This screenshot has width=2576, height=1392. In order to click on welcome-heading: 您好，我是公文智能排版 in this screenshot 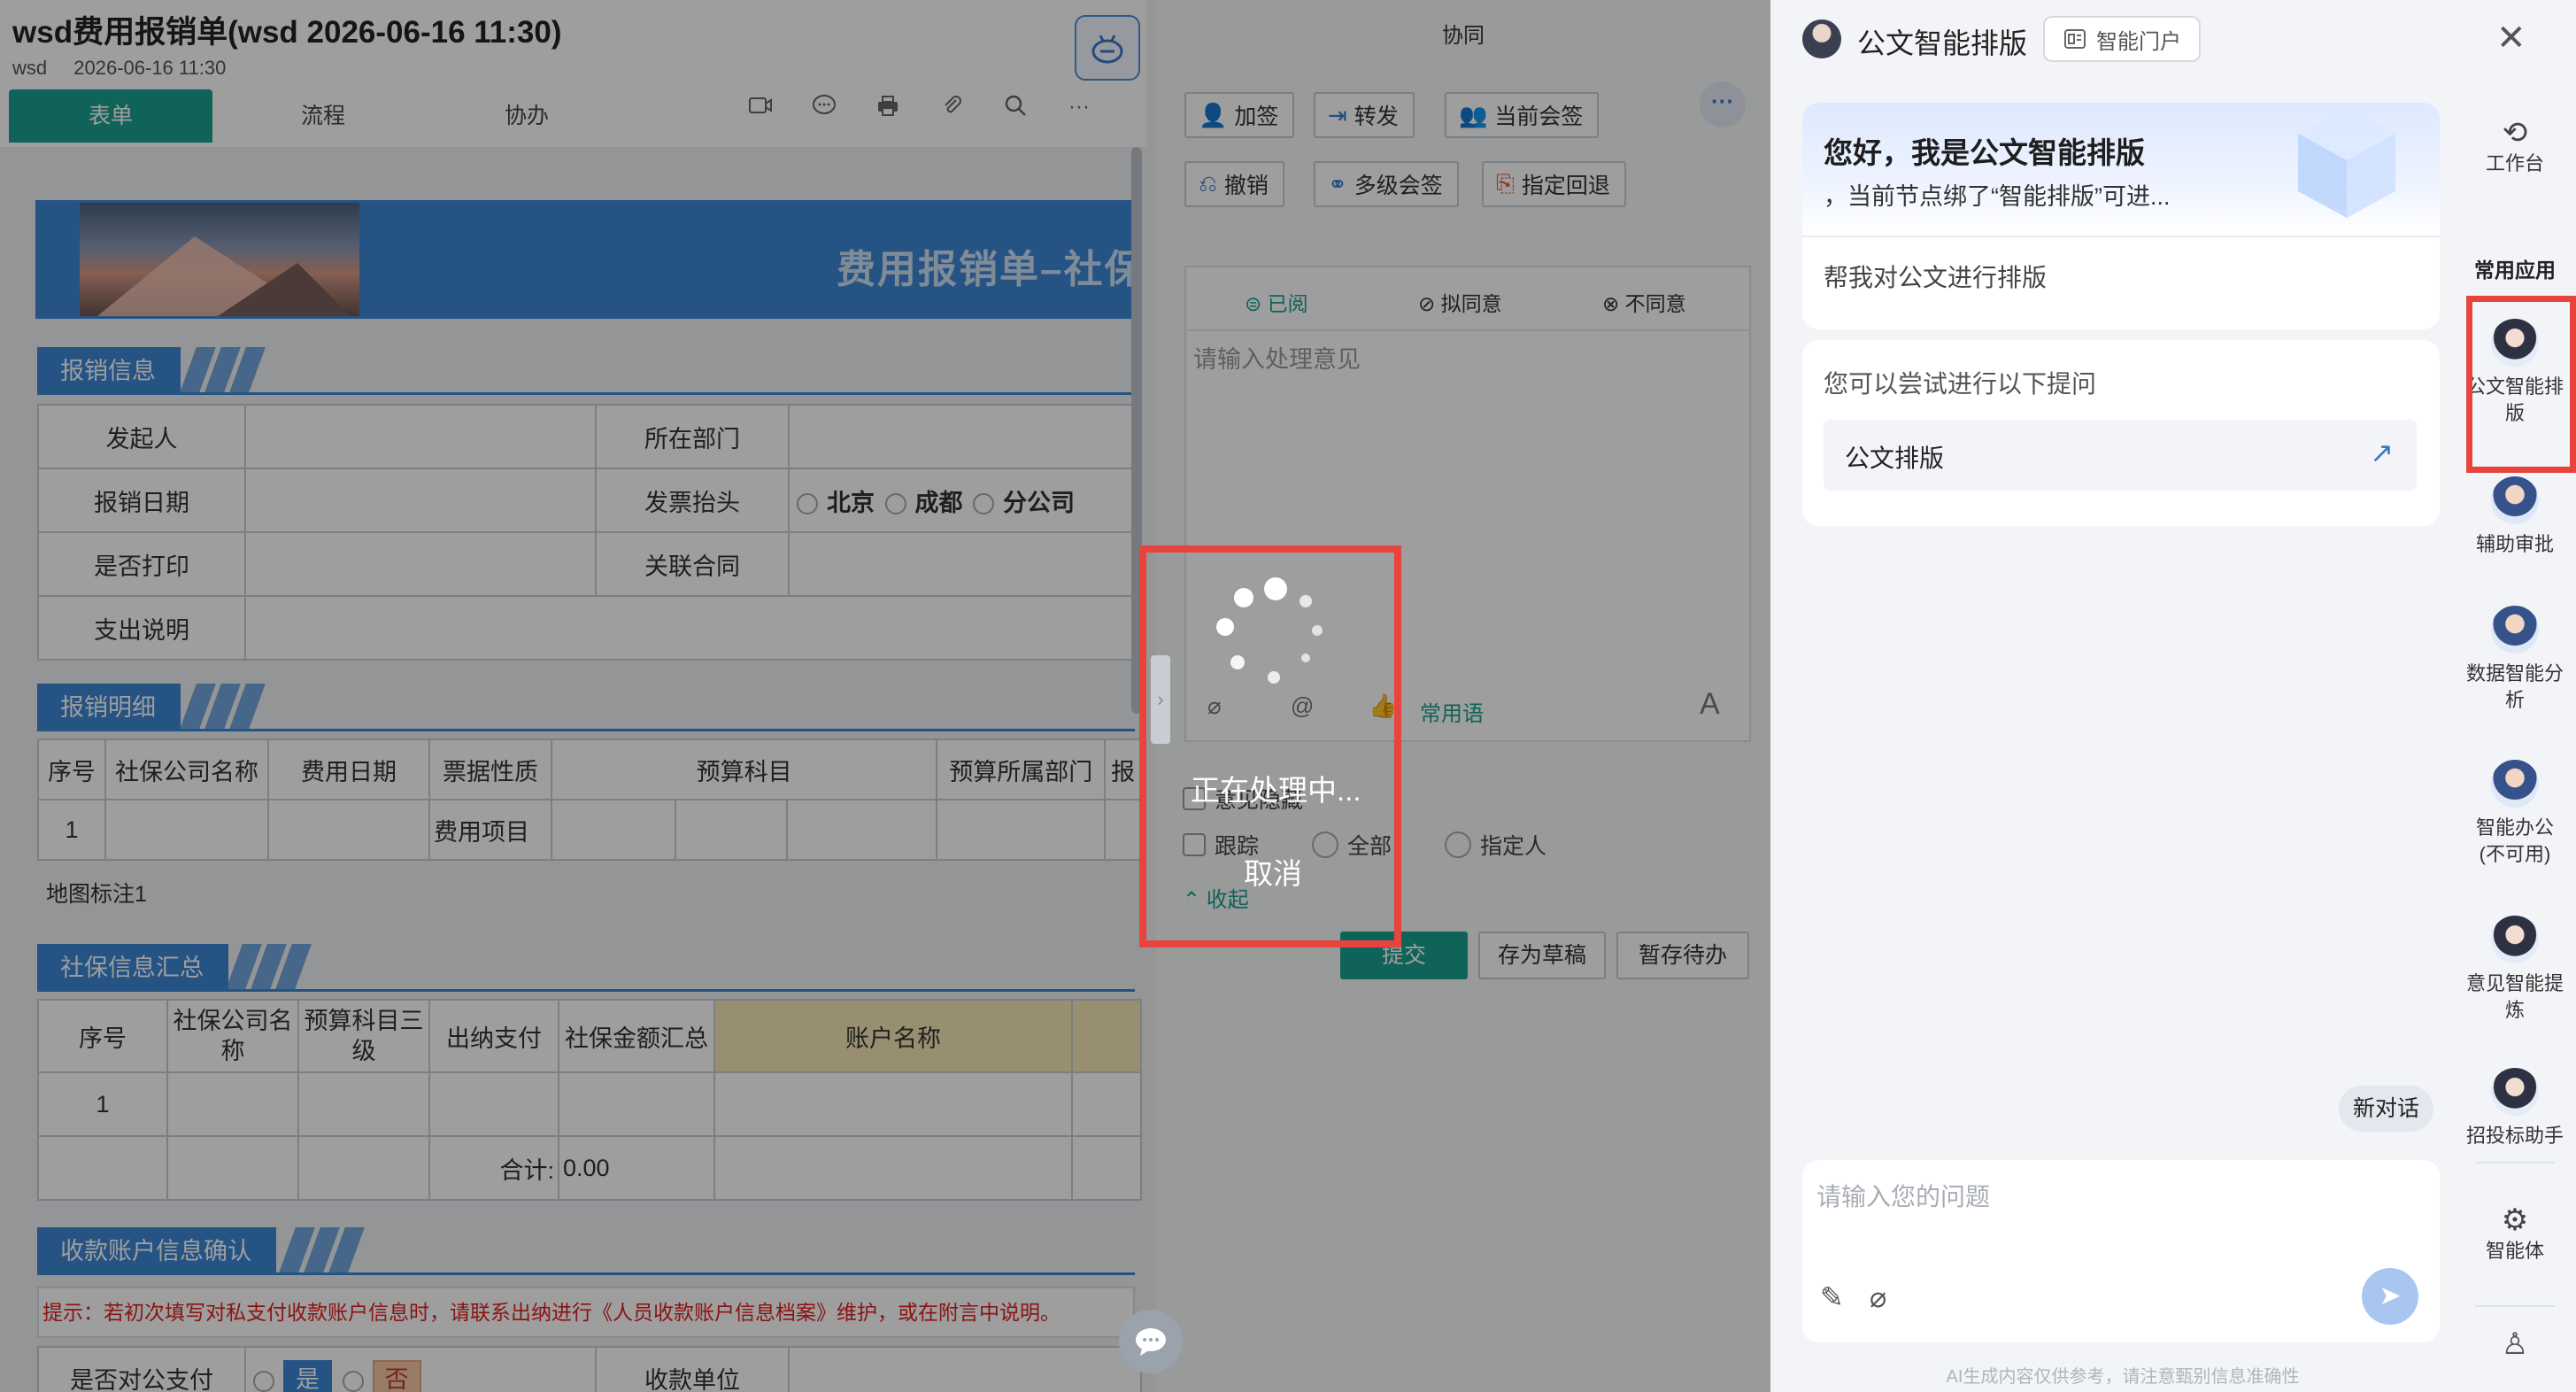, I will do `click(1984, 153)`.